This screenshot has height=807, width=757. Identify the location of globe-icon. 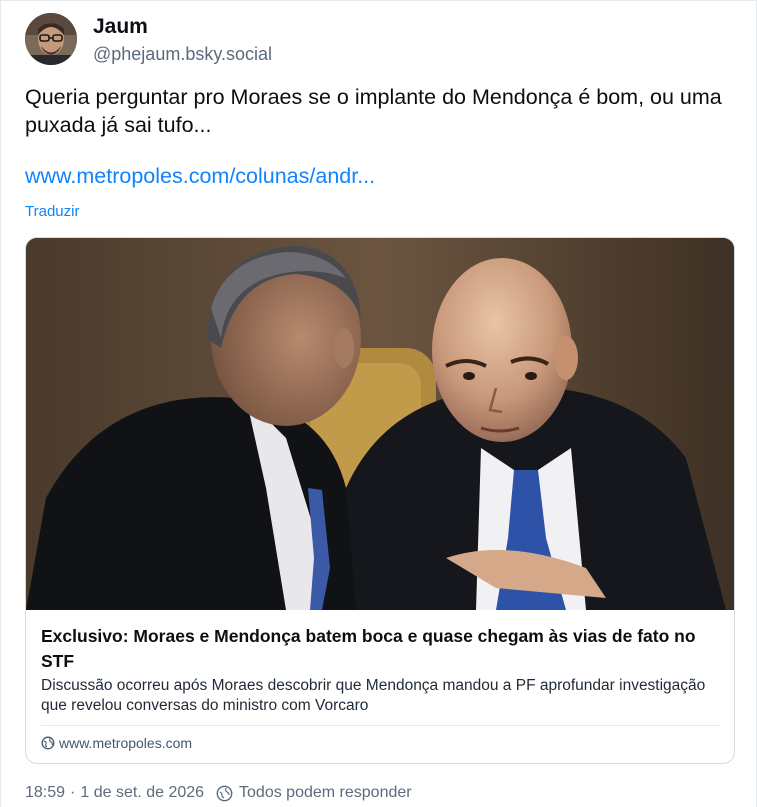
(48, 743).